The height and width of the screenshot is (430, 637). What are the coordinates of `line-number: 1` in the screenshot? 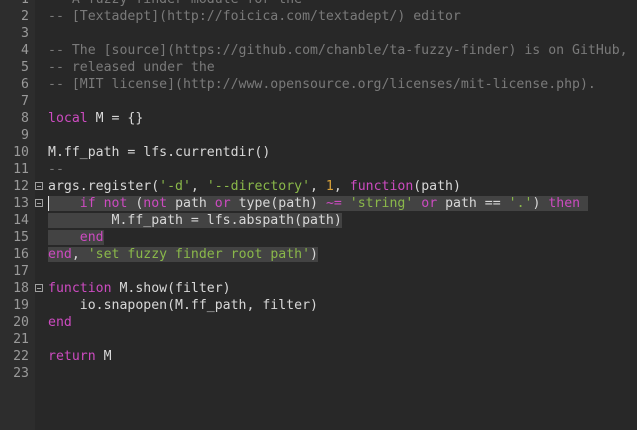 It's located at (17, 4).